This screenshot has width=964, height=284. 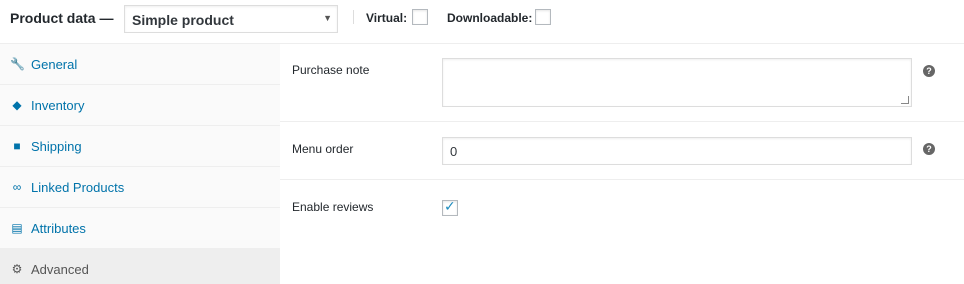 I want to click on product-type-select: Simple product ▼, so click(x=231, y=19).